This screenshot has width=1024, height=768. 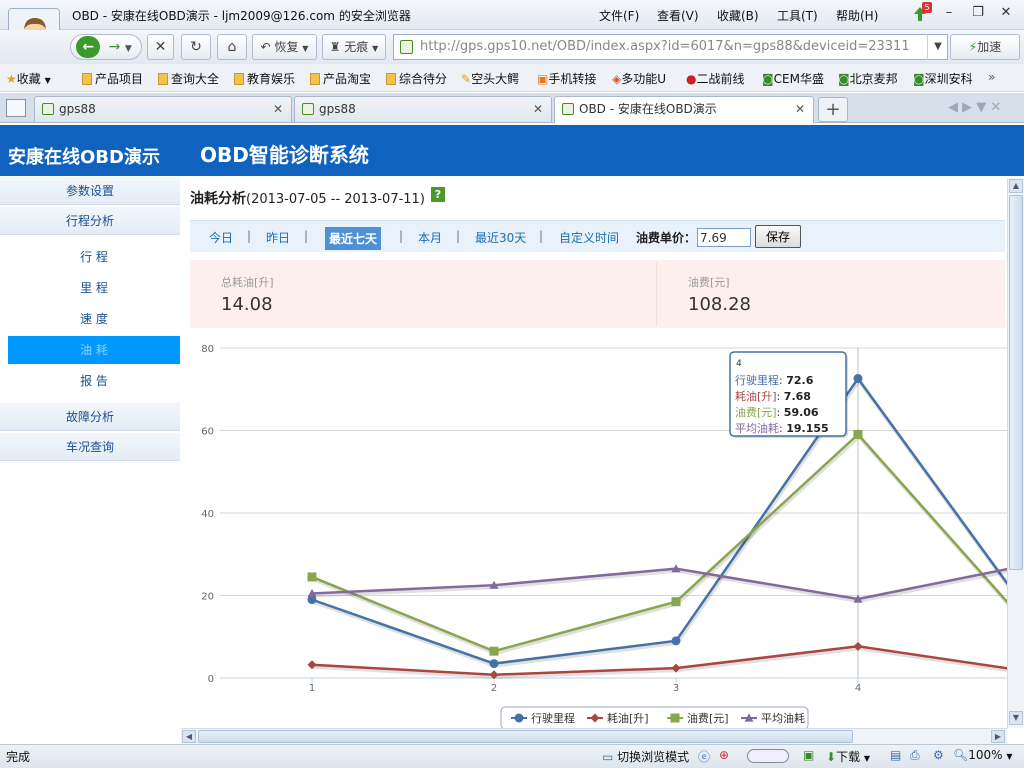 I want to click on total-fuel-label: 总耗油[升], so click(x=247, y=282).